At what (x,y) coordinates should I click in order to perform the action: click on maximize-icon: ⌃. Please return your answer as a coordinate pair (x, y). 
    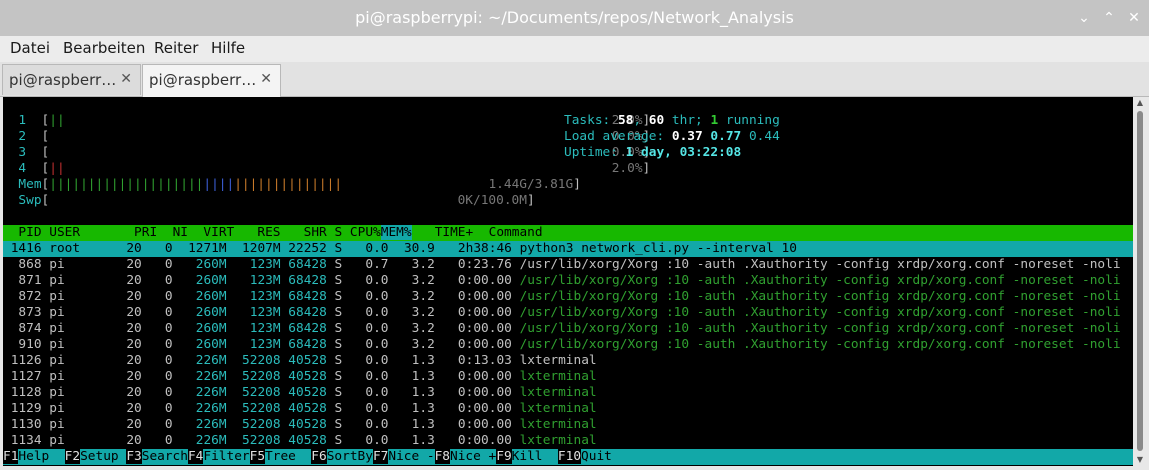
    Looking at the image, I should click on (1109, 18).